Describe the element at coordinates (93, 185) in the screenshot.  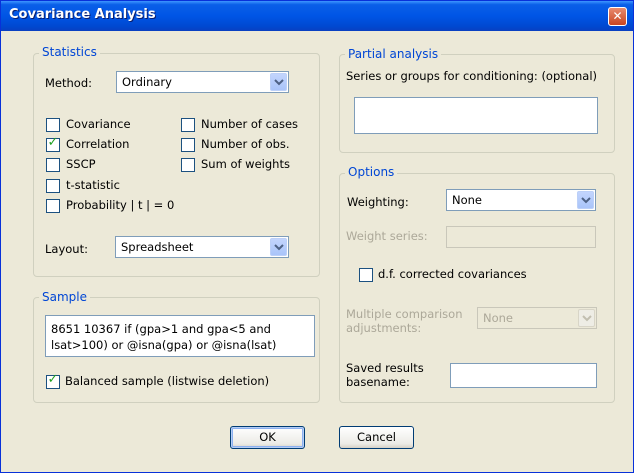
I see `t-statistic-label: t-statistic` at that location.